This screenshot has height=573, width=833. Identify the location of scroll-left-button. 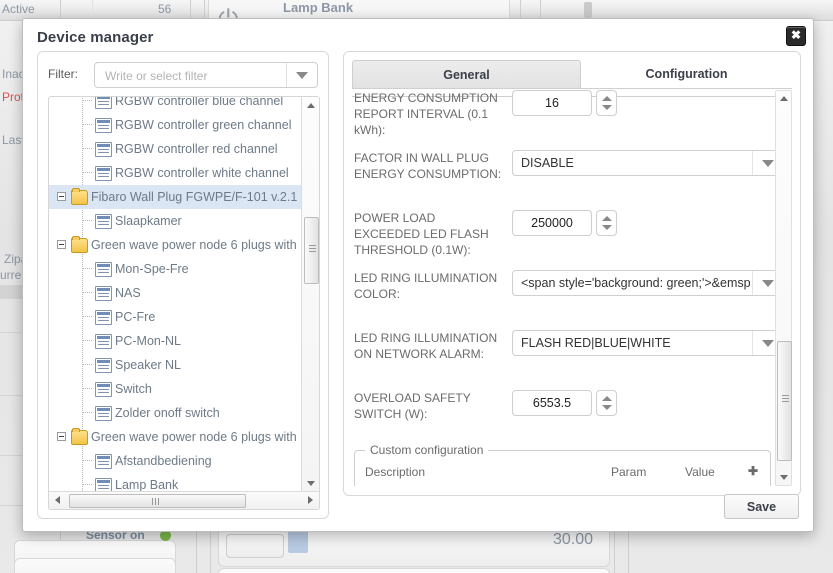
(57, 500).